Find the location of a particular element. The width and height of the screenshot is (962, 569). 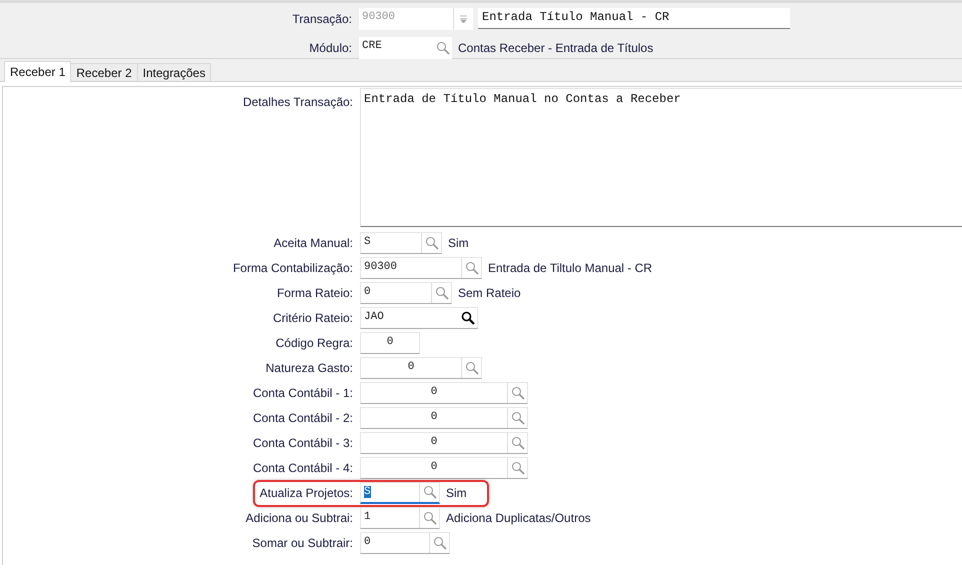

field-label: Código Regra: is located at coordinates (314, 343).